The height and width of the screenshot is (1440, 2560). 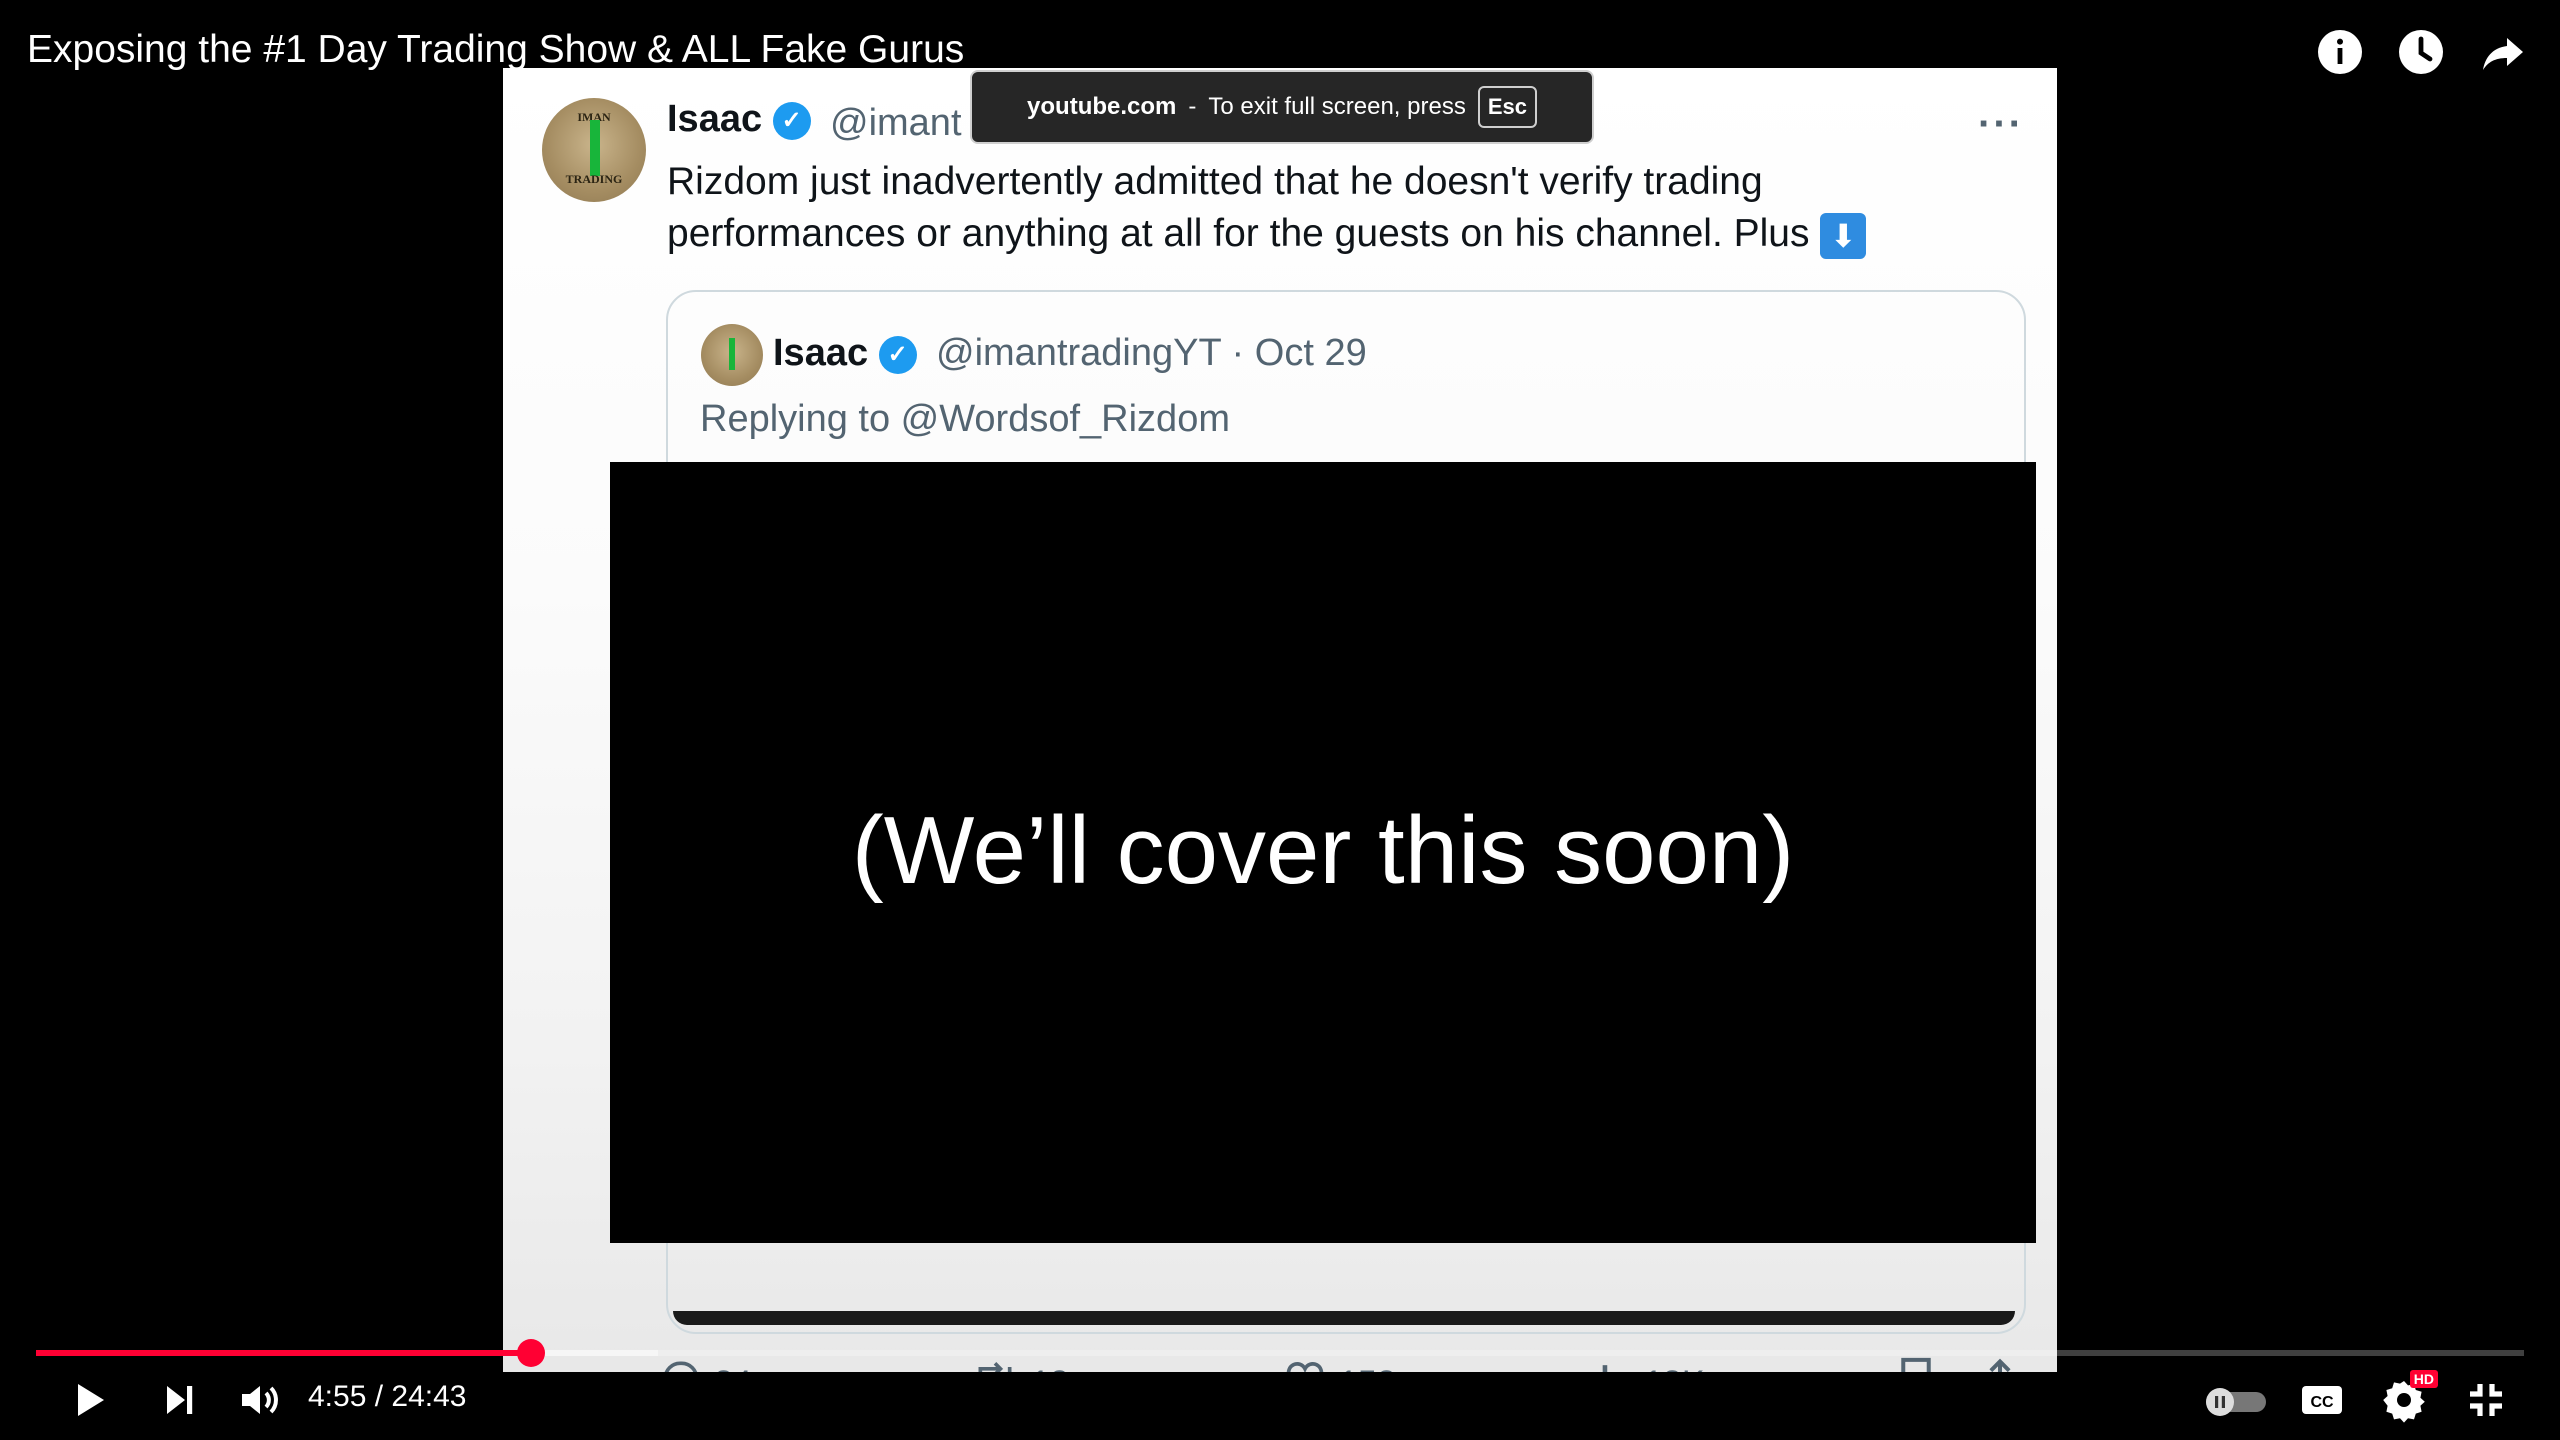 What do you see at coordinates (531, 1353) in the screenshot?
I see `progress-scrubber-handle` at bounding box center [531, 1353].